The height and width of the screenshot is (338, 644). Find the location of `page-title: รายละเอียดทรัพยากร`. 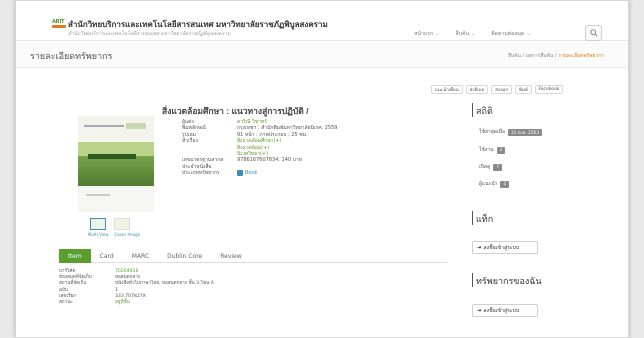

page-title: รายละเอียดทรัพยากร is located at coordinates (71, 56).